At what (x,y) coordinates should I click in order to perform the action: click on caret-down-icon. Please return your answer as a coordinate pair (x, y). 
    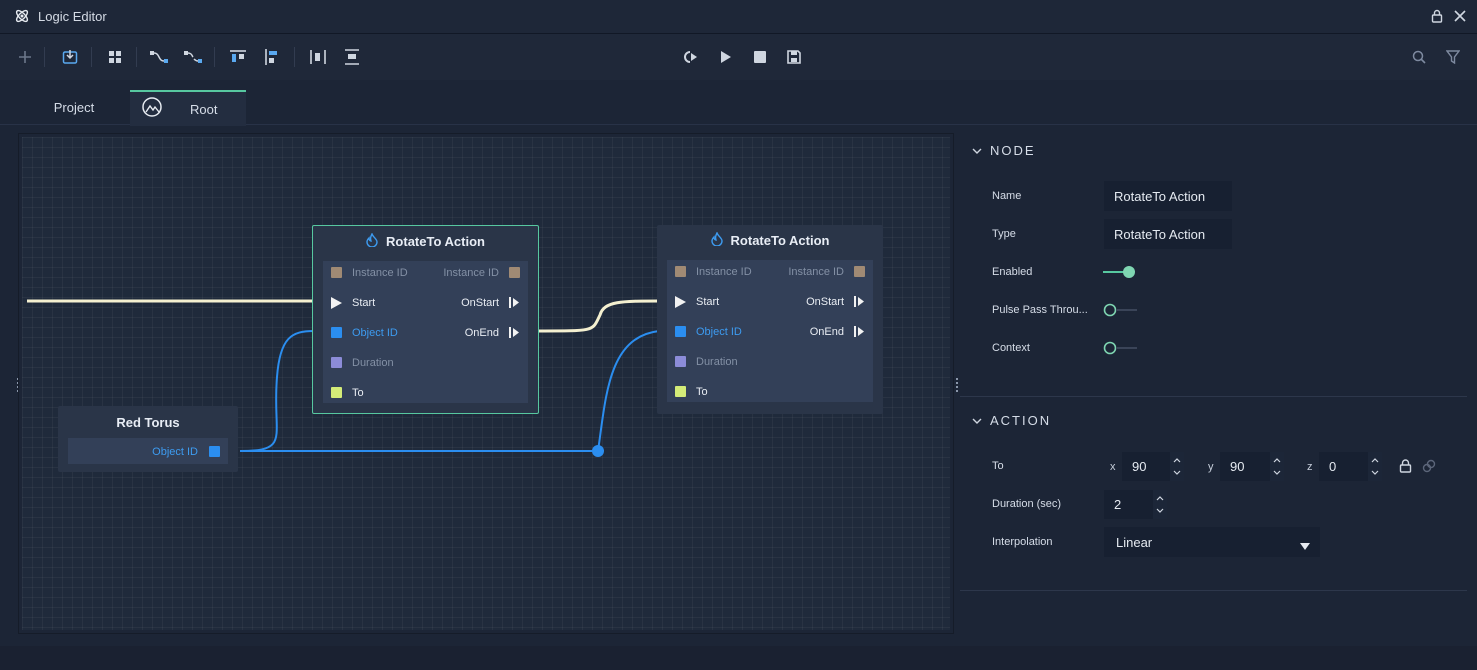
    Looking at the image, I should click on (1305, 545).